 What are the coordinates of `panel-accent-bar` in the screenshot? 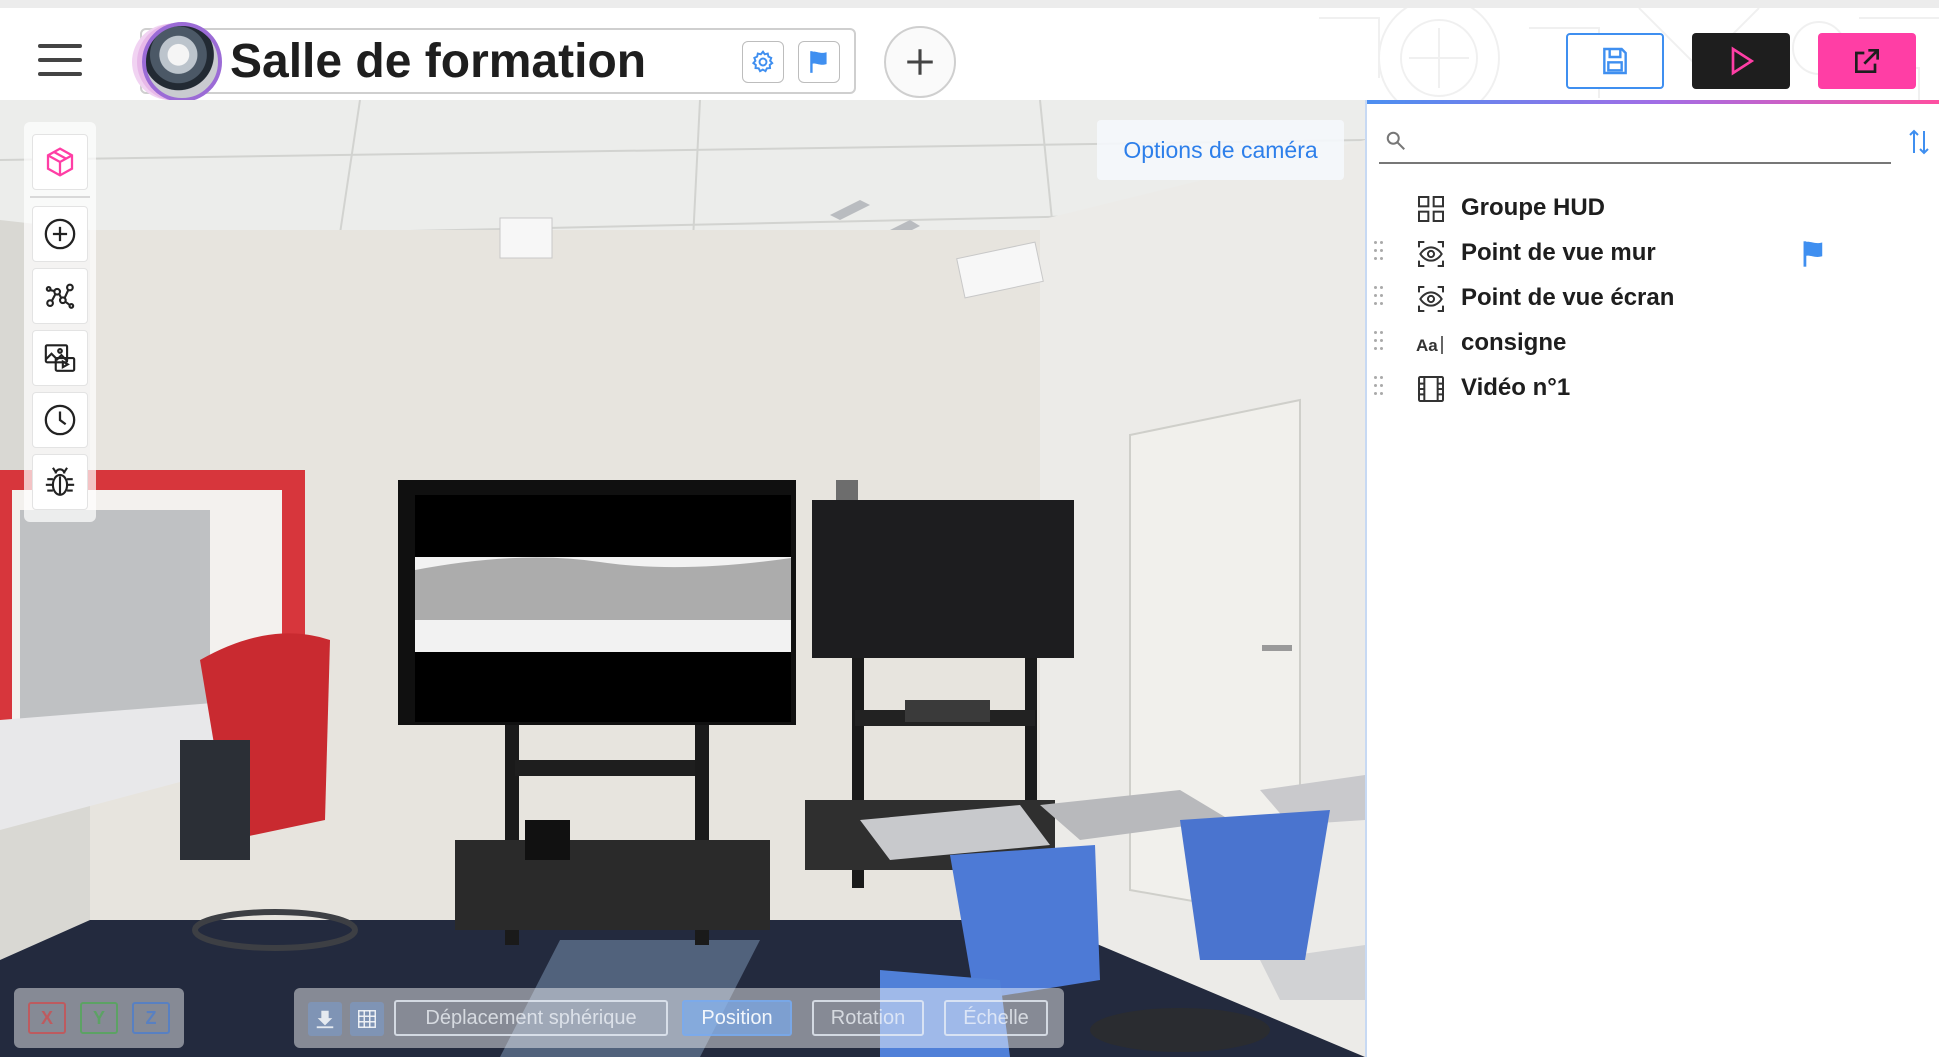 It's located at (1653, 102).